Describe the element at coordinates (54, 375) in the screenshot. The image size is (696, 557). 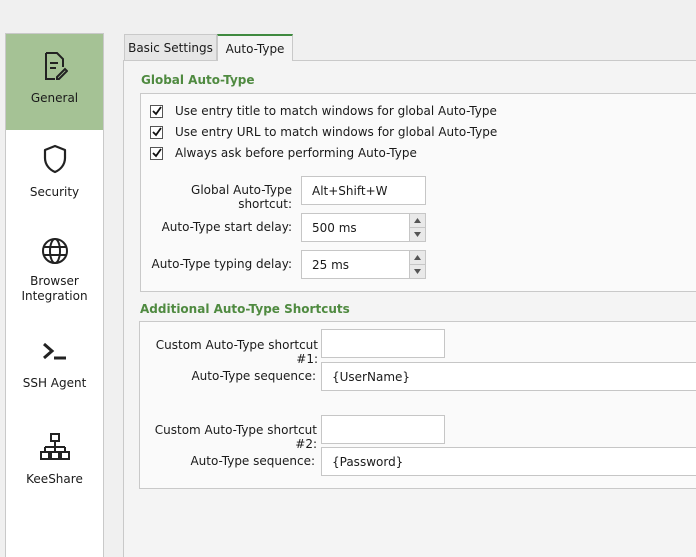
I see `sidebar-item-ssh-agent: SSH Agent` at that location.